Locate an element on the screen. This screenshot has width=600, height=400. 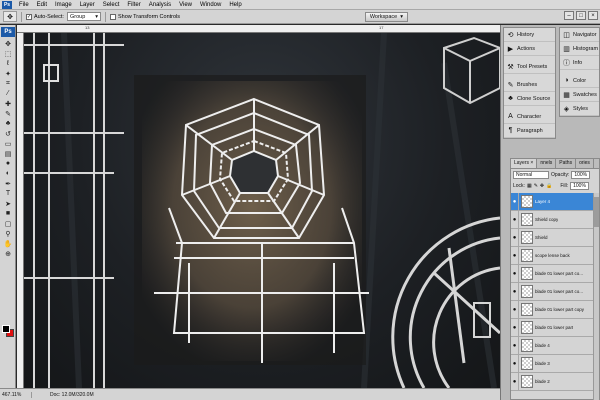
panel-paragraph: ¶ Paragraph is located at coordinates (529, 131).